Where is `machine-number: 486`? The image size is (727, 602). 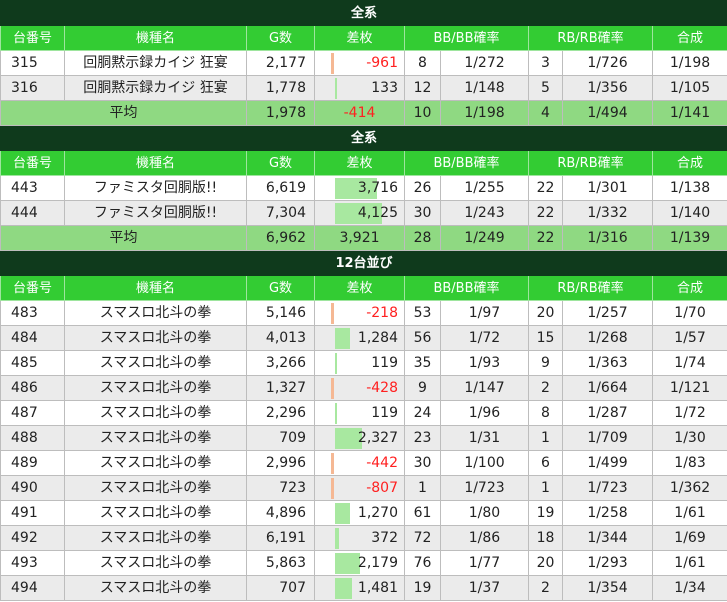 machine-number: 486 is located at coordinates (32, 388).